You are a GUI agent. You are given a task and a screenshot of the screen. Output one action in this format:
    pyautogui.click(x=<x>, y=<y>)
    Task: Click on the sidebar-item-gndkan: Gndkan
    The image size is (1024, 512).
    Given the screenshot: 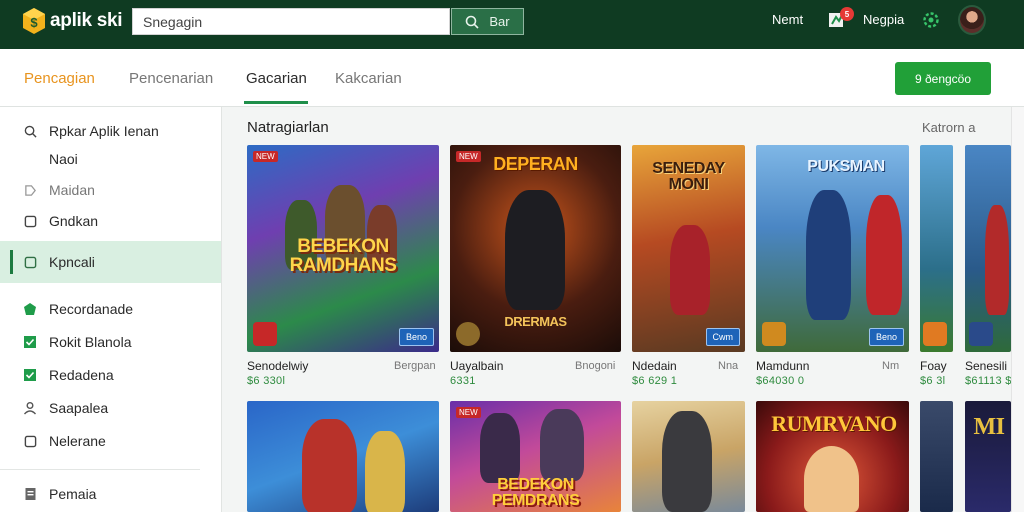 What is the action you would take?
    pyautogui.click(x=110, y=221)
    